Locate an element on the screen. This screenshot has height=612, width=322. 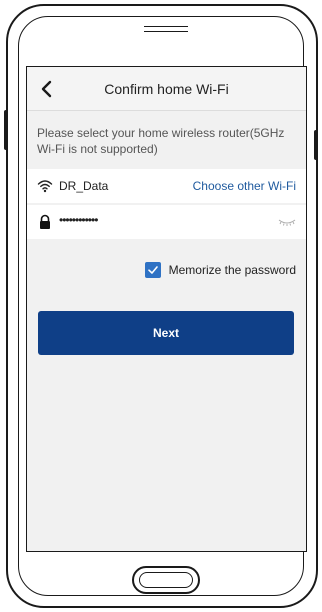
next-button: Next is located at coordinates (166, 333).